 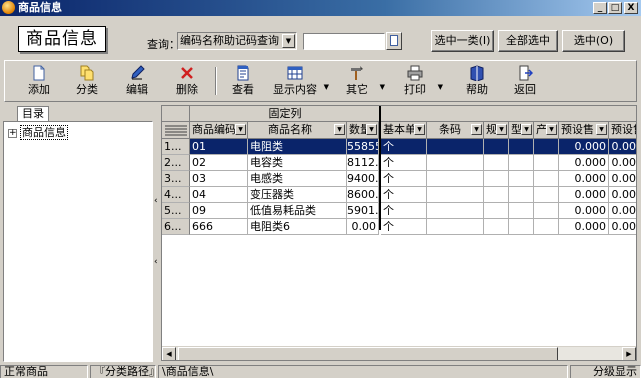 I want to click on tree-node-root: + 商品信息, so click(x=38, y=132).